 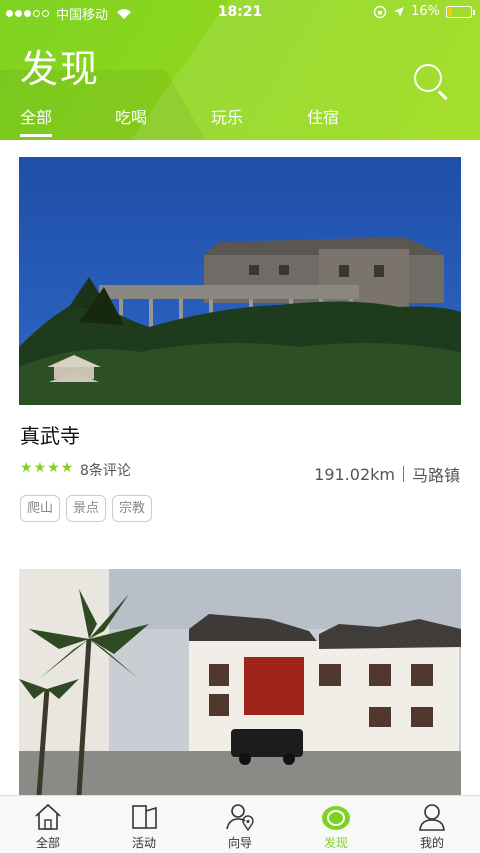 I want to click on review-count: 8条评论, so click(x=105, y=471).